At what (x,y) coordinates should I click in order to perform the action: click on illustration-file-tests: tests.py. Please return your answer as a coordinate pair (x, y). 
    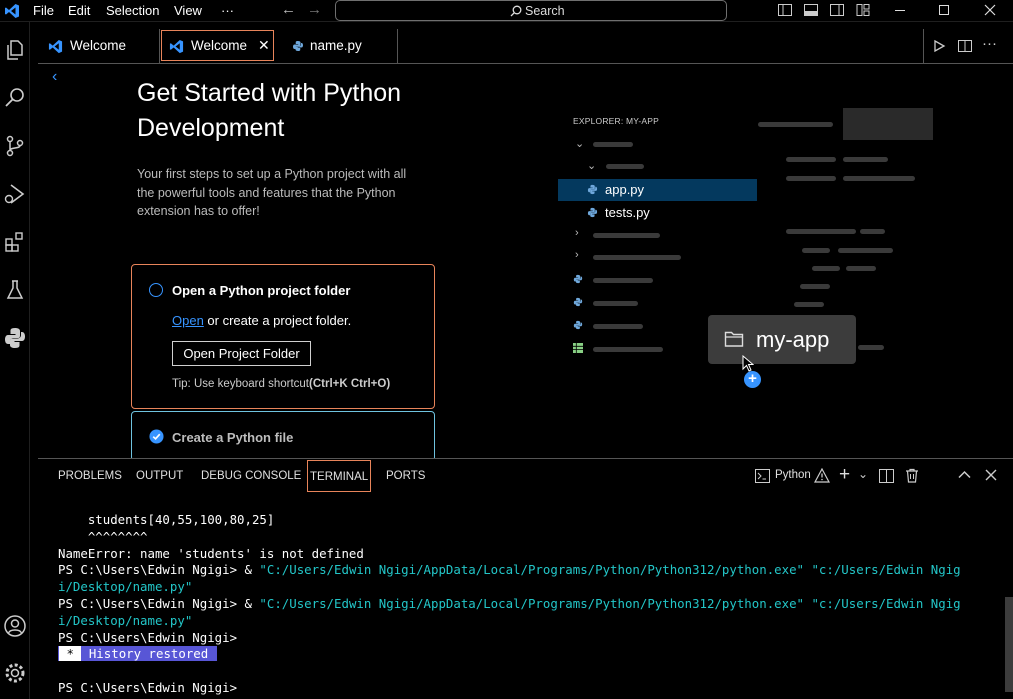
    Looking at the image, I should click on (627, 212).